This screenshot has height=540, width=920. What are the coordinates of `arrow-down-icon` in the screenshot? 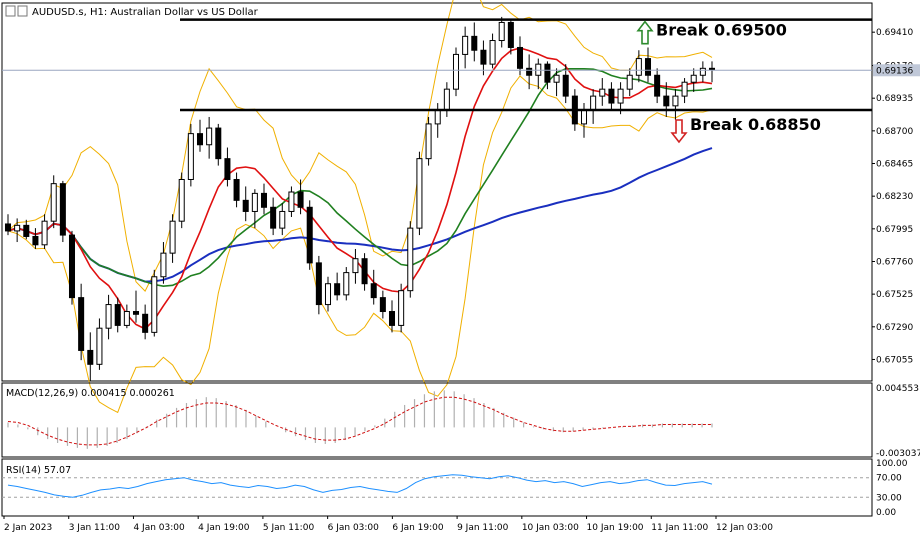 It's located at (679, 131).